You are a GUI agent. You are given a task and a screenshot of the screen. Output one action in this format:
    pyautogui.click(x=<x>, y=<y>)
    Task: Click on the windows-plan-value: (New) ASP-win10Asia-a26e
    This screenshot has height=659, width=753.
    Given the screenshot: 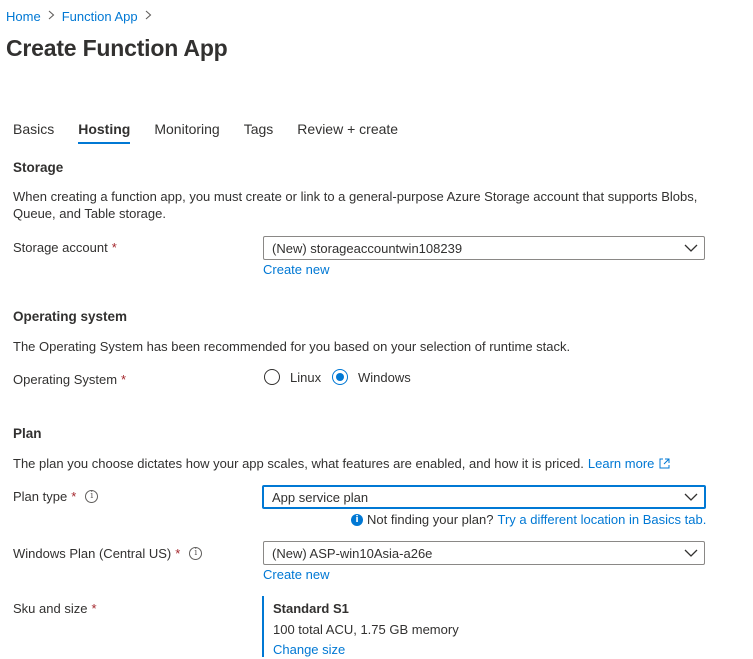 What is the action you would take?
    pyautogui.click(x=352, y=553)
    